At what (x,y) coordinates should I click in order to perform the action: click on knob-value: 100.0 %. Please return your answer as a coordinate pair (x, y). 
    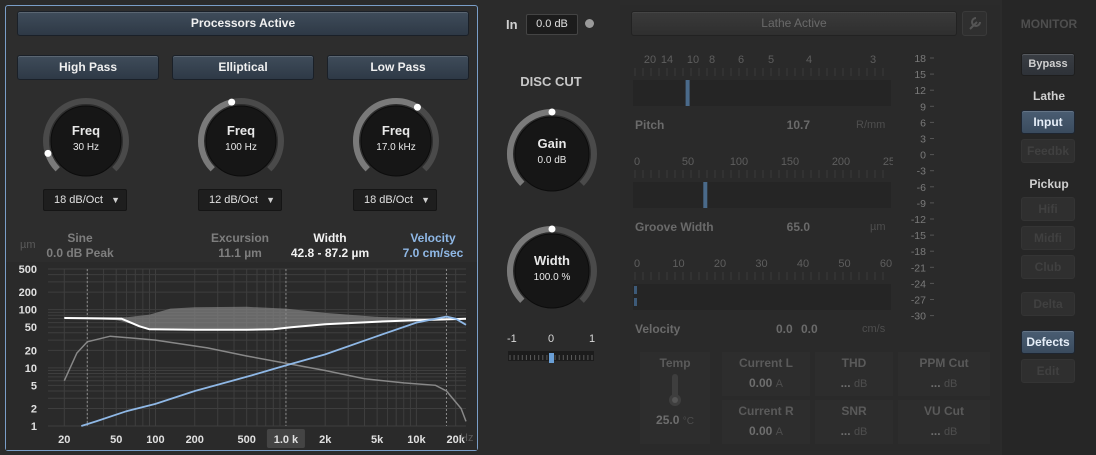
    Looking at the image, I should click on (552, 277).